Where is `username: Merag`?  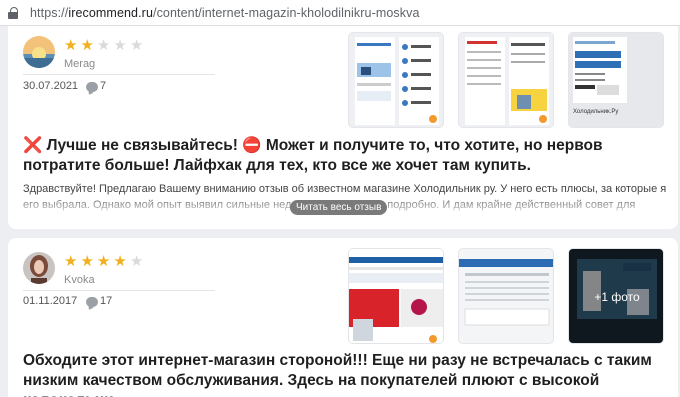
username: Merag is located at coordinates (79, 64).